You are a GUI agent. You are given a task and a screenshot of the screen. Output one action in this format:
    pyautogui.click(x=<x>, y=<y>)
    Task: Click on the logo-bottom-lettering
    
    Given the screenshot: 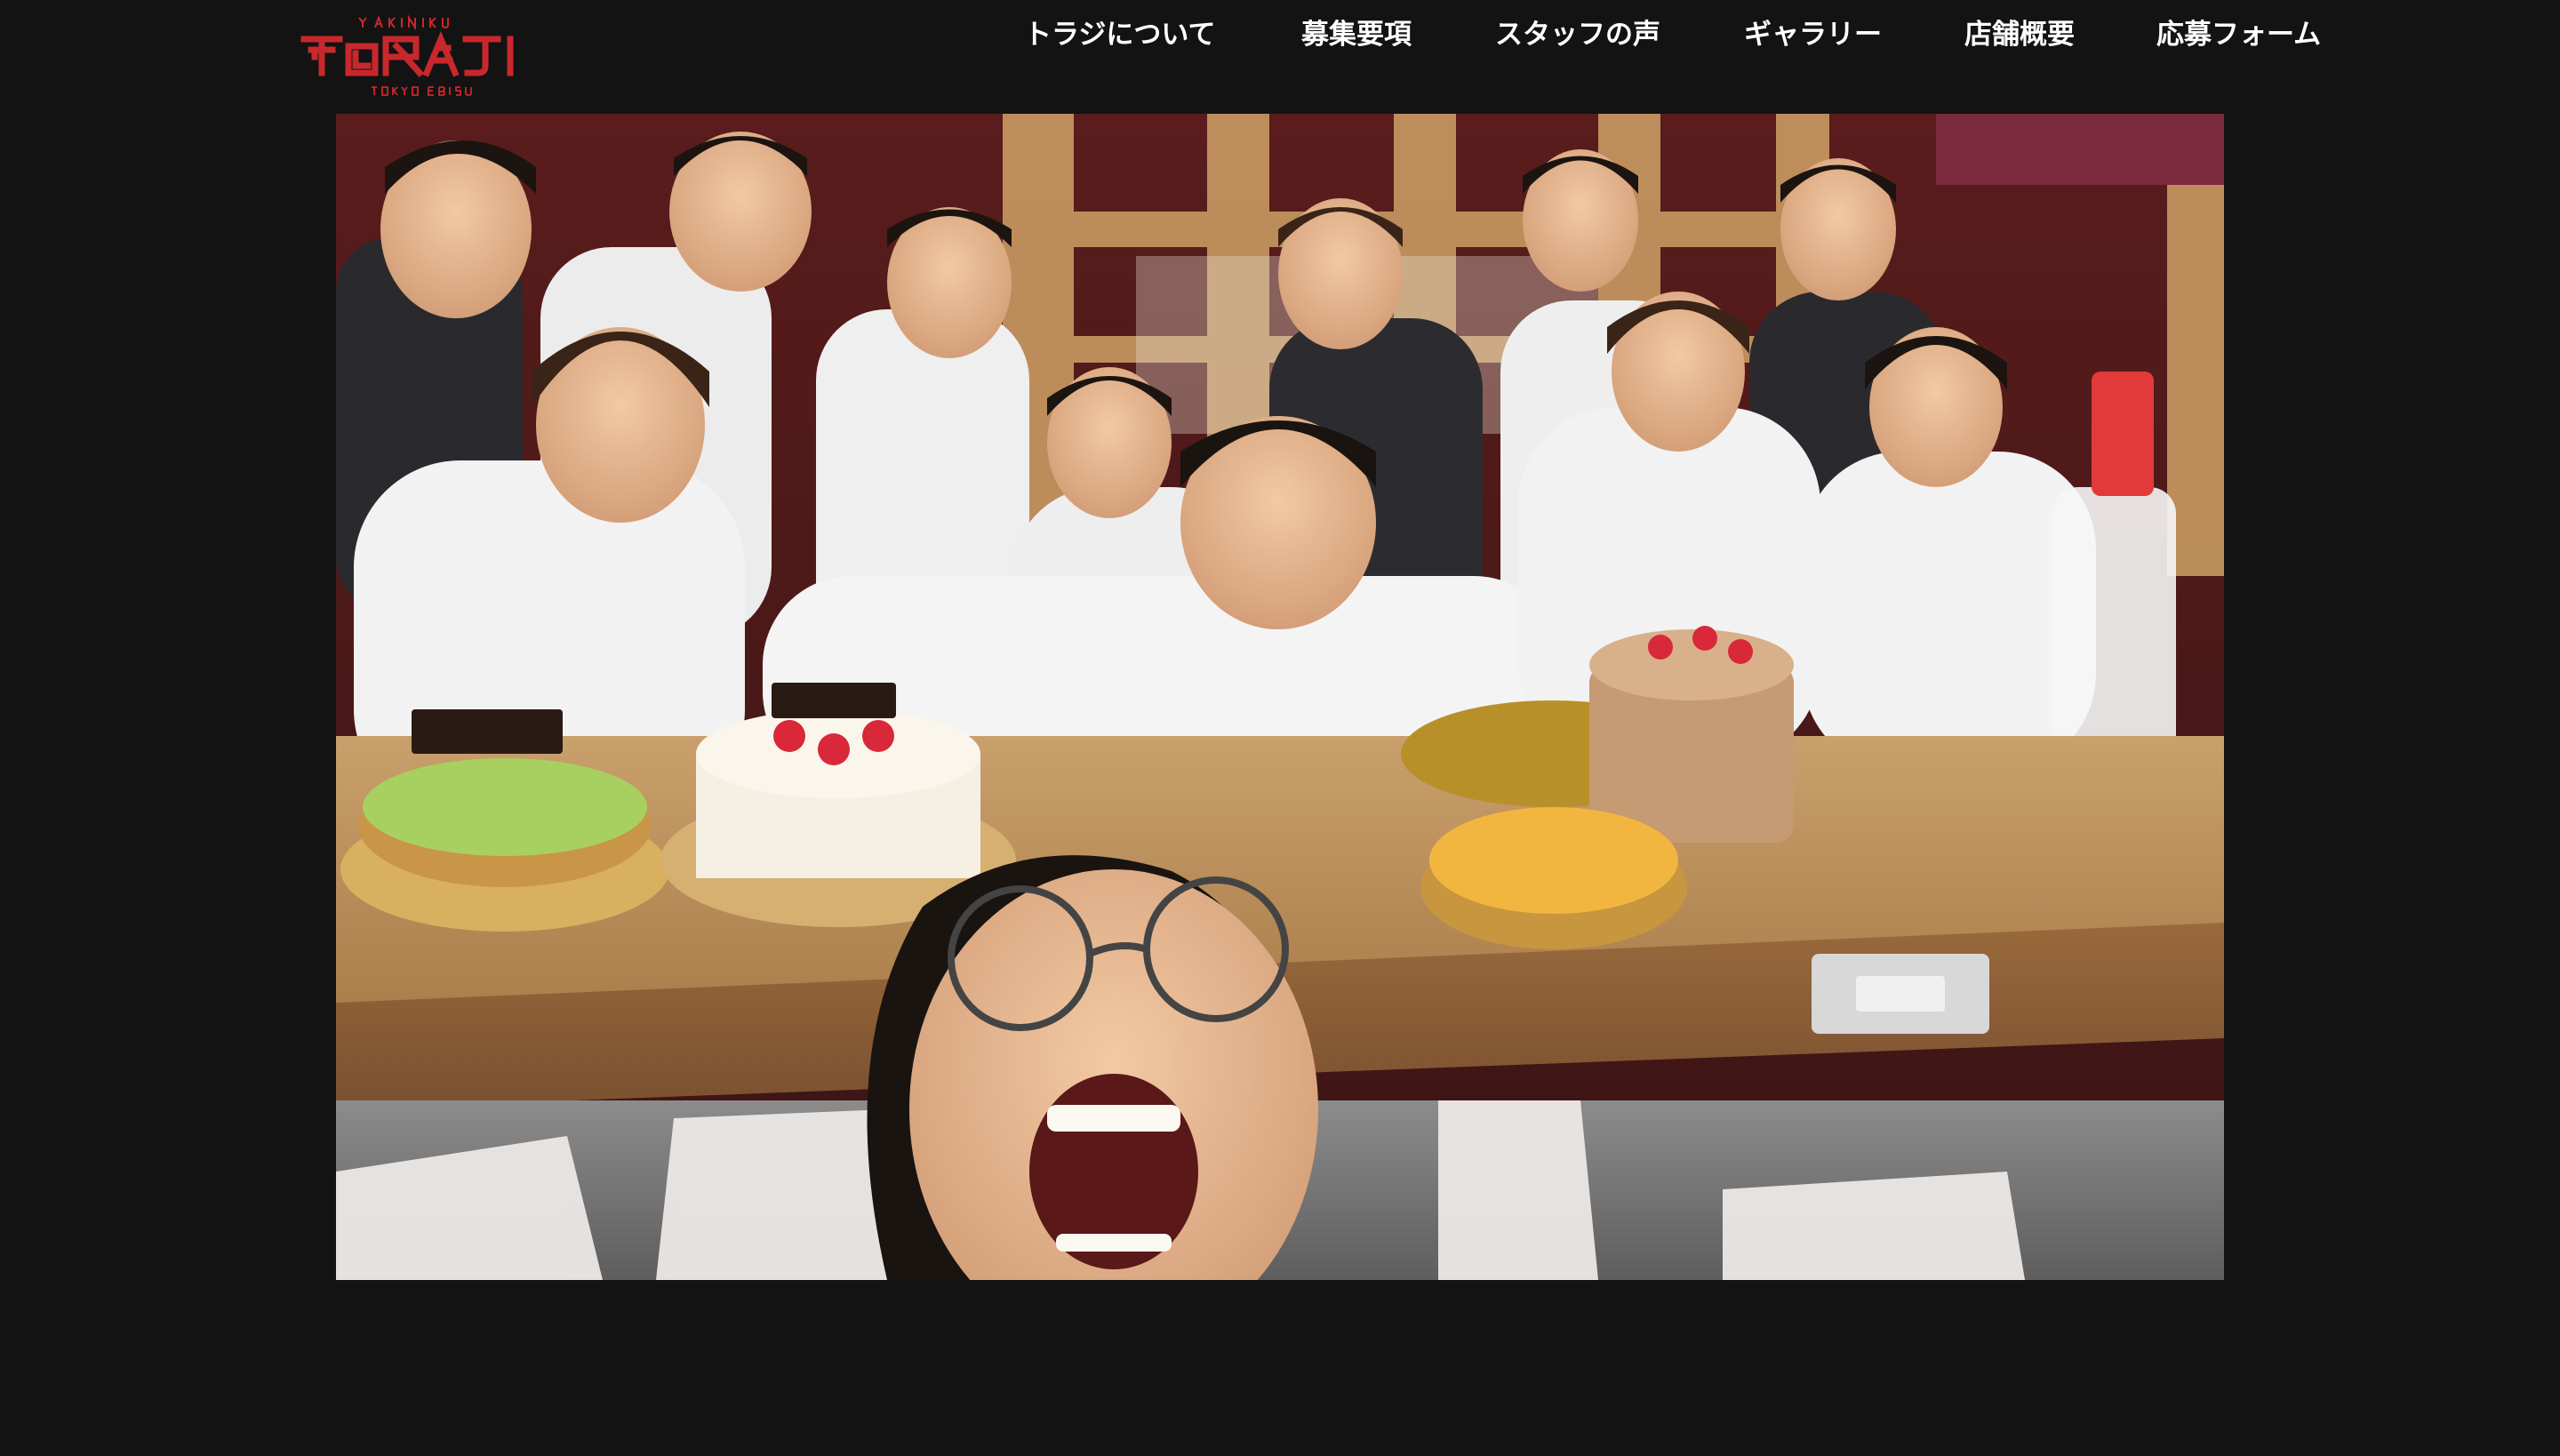 What is the action you would take?
    pyautogui.click(x=422, y=91)
    